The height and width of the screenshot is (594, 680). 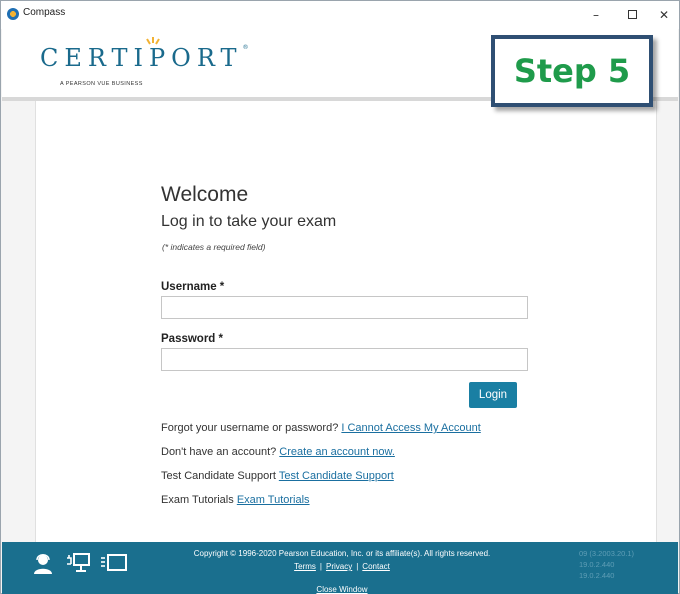 I want to click on candidate-support-text: Test Candidate Support, so click(x=220, y=476).